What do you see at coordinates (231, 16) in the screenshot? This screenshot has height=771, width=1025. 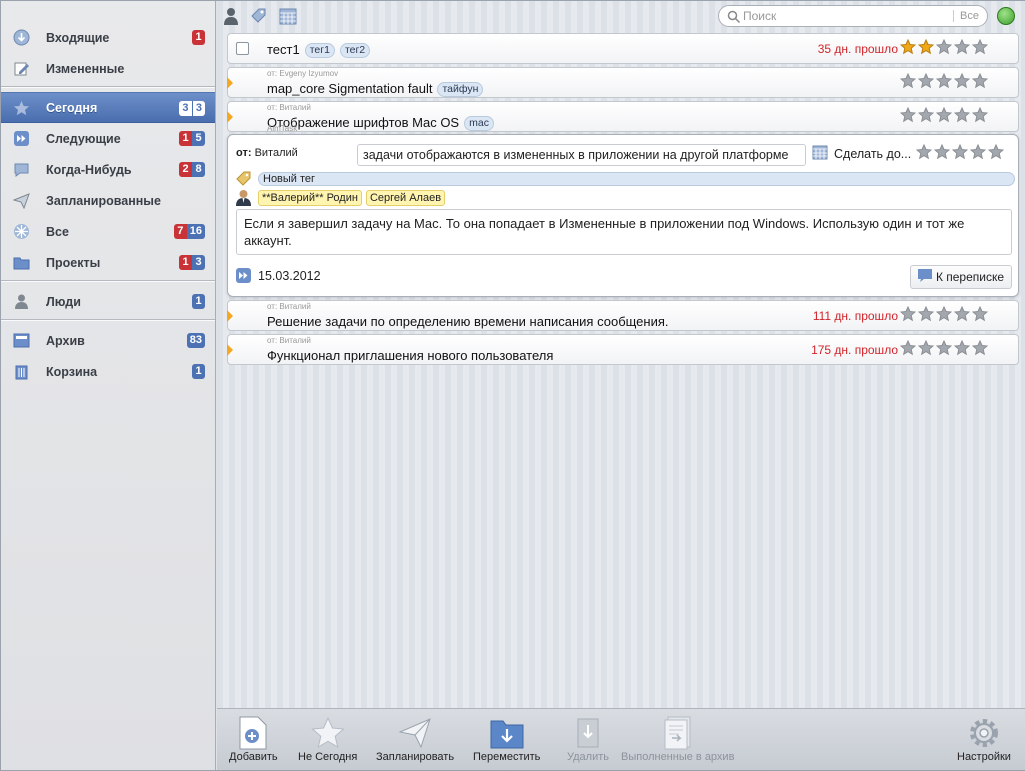 I see `person-filter-icon` at bounding box center [231, 16].